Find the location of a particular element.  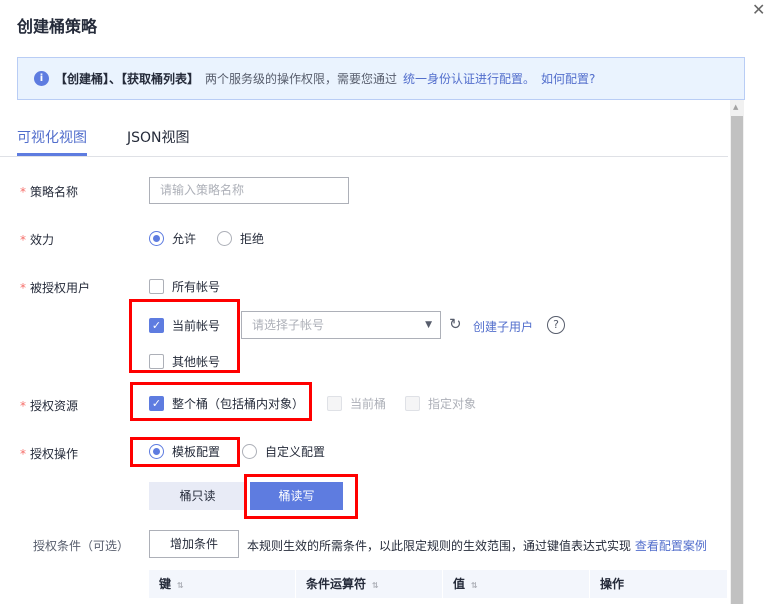

scrollbar-thumb is located at coordinates (737, 360).